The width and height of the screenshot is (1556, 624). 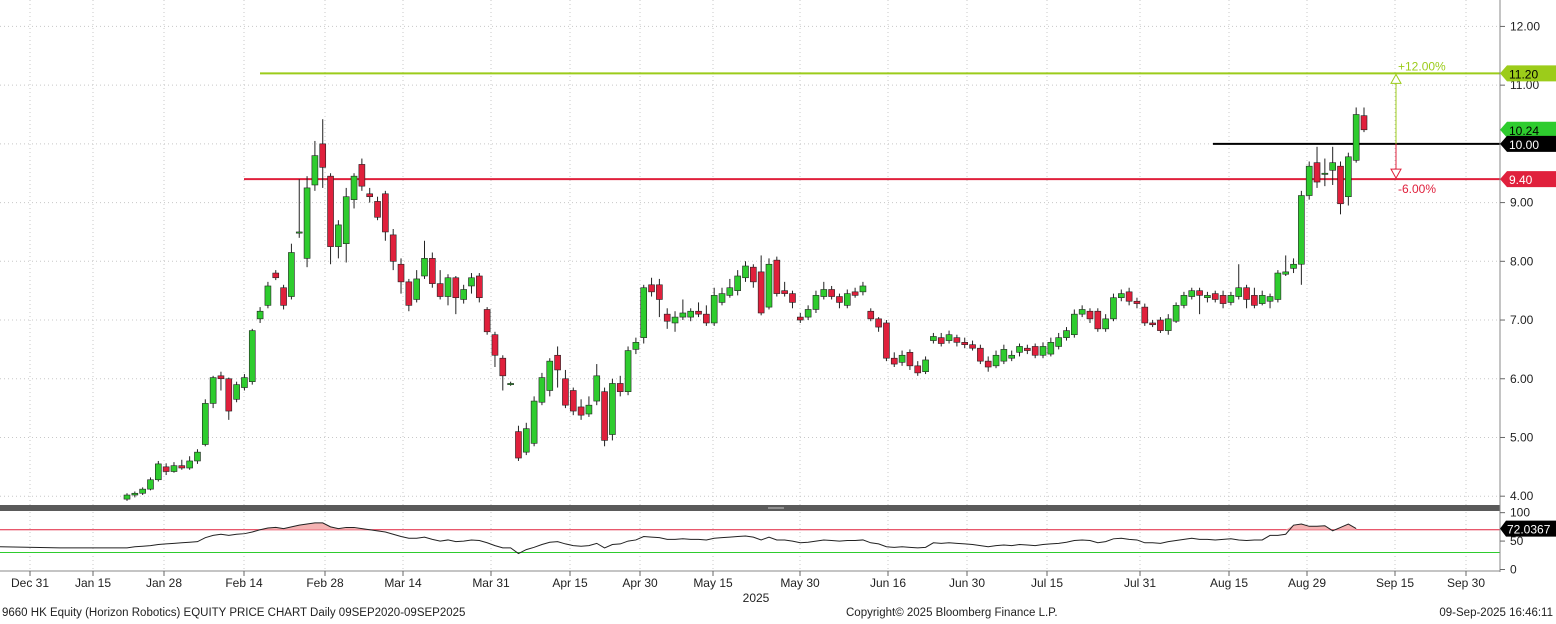 What do you see at coordinates (1418, 127) in the screenshot?
I see `range-annotations: +12.00% -6.00%` at bounding box center [1418, 127].